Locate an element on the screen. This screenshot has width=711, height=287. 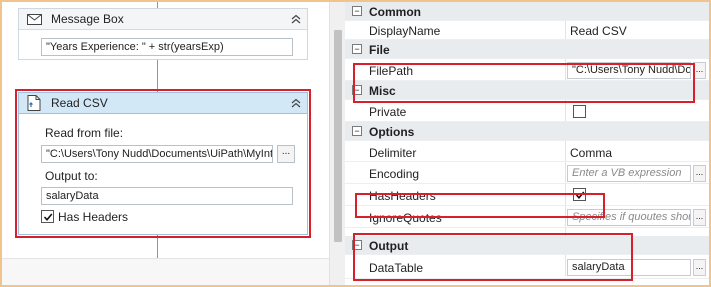
property-name: Delimiter is located at coordinates (393, 153).